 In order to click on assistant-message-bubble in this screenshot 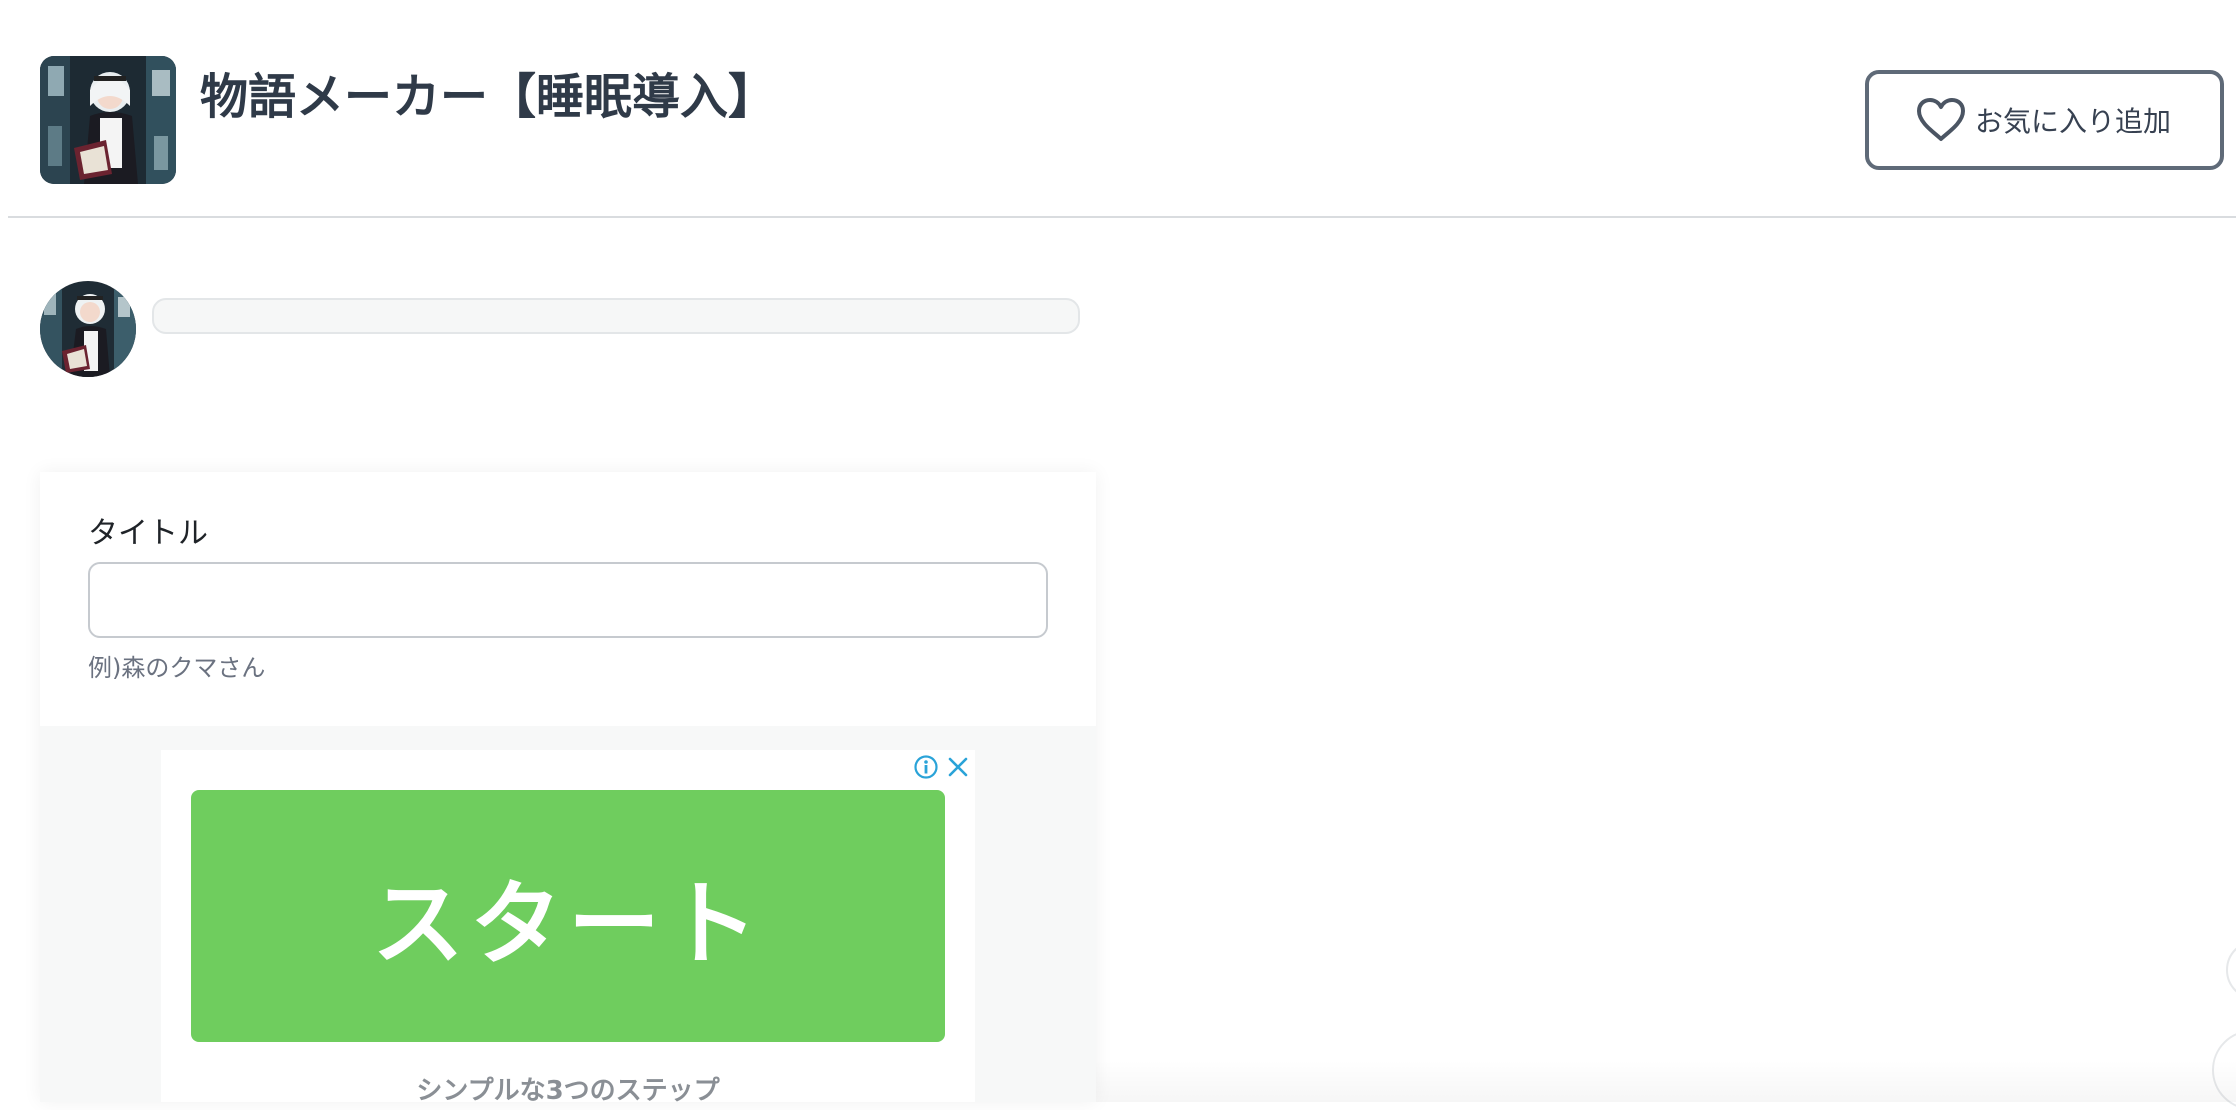, I will do `click(616, 316)`.